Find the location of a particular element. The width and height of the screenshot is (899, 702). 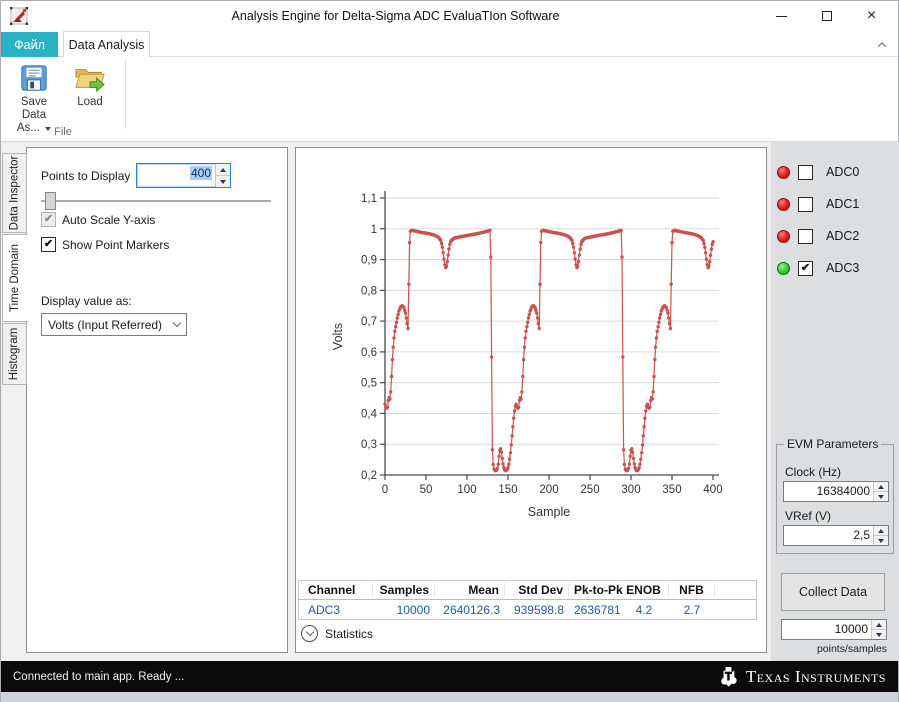

close-button: × is located at coordinates (871, 16).